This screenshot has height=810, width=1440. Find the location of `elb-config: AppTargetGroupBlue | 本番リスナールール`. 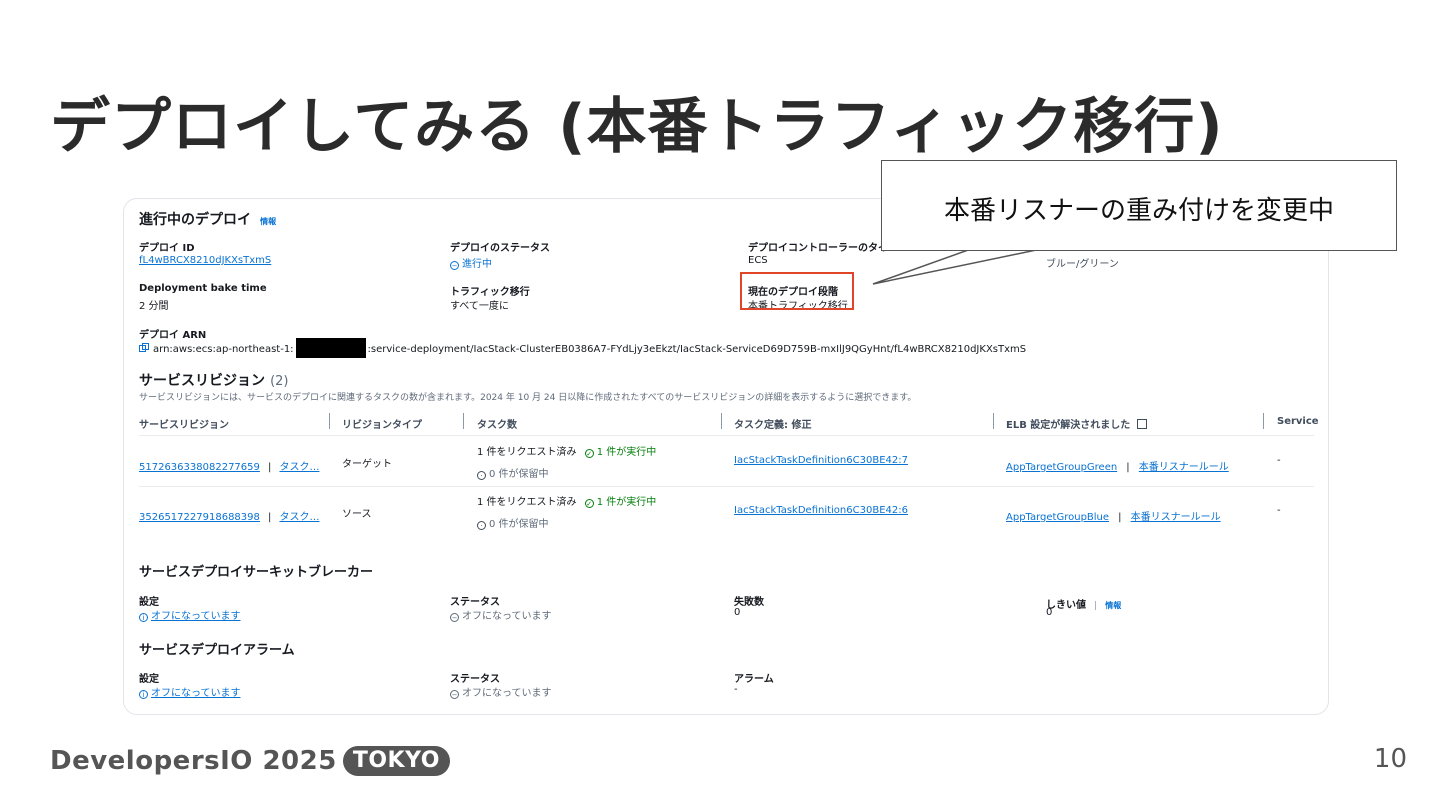

elb-config: AppTargetGroupBlue | 本番リスナールール is located at coordinates (1113, 514).